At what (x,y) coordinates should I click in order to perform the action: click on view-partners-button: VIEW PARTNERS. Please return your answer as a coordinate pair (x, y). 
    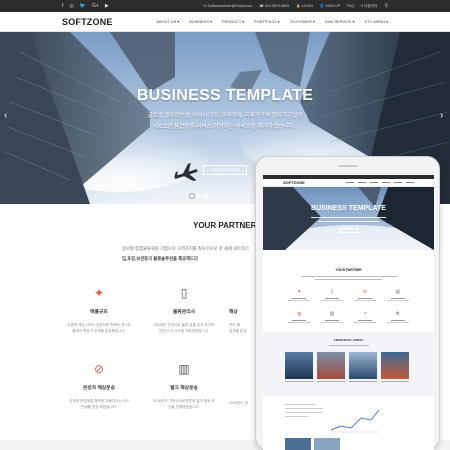
    Looking at the image, I should click on (225, 170).